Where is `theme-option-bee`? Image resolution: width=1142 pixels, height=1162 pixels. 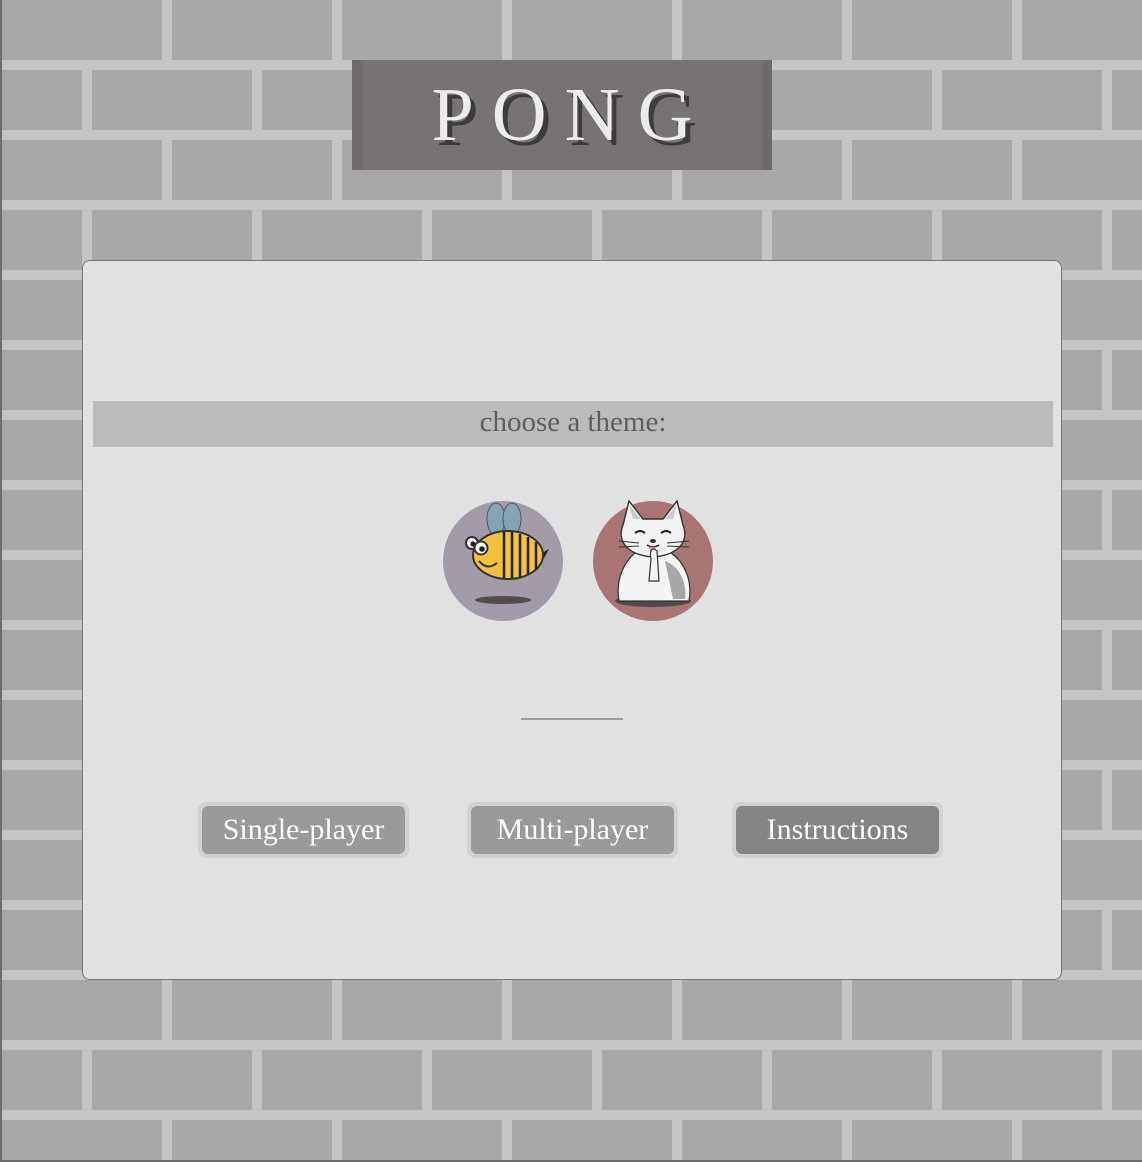
theme-option-bee is located at coordinates (503, 561).